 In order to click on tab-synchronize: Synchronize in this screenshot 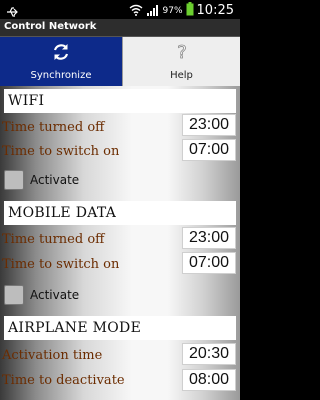, I will do `click(61, 61)`.